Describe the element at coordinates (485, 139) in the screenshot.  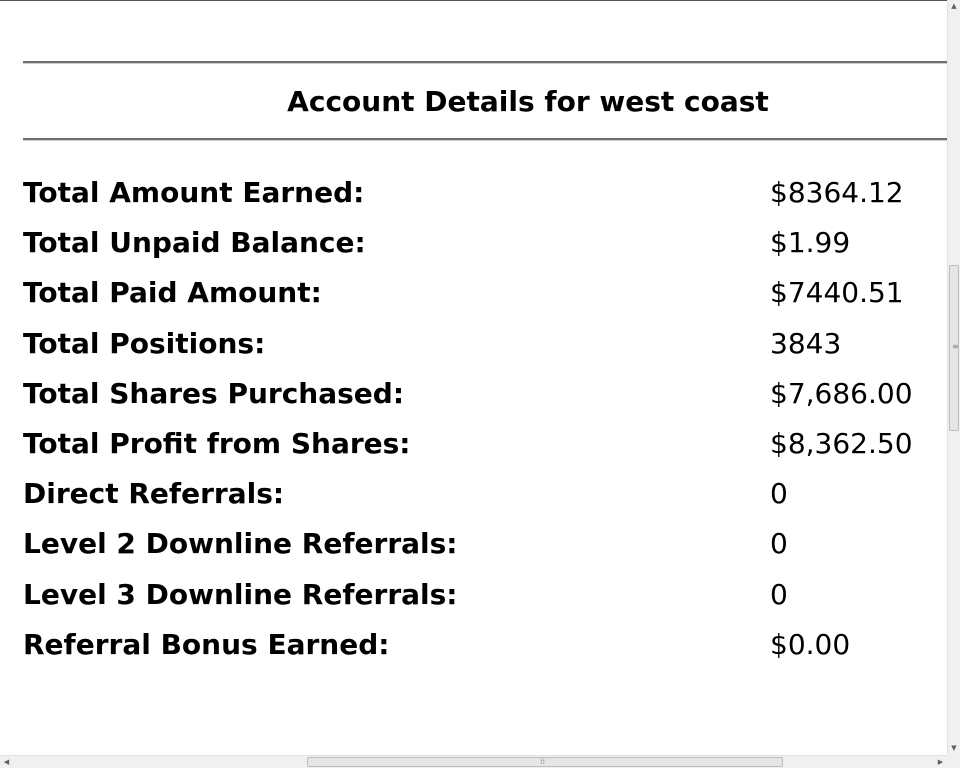
I see `title-bottom-rule` at that location.